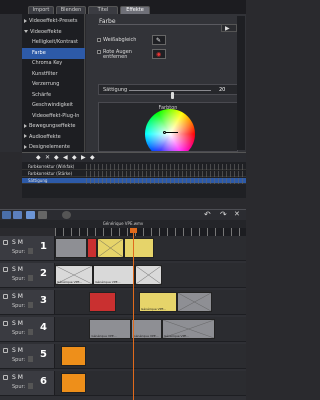 This screenshot has width=320, height=400. What do you see at coordinates (41, 10) in the screenshot?
I see `tab-import: Import` at bounding box center [41, 10].